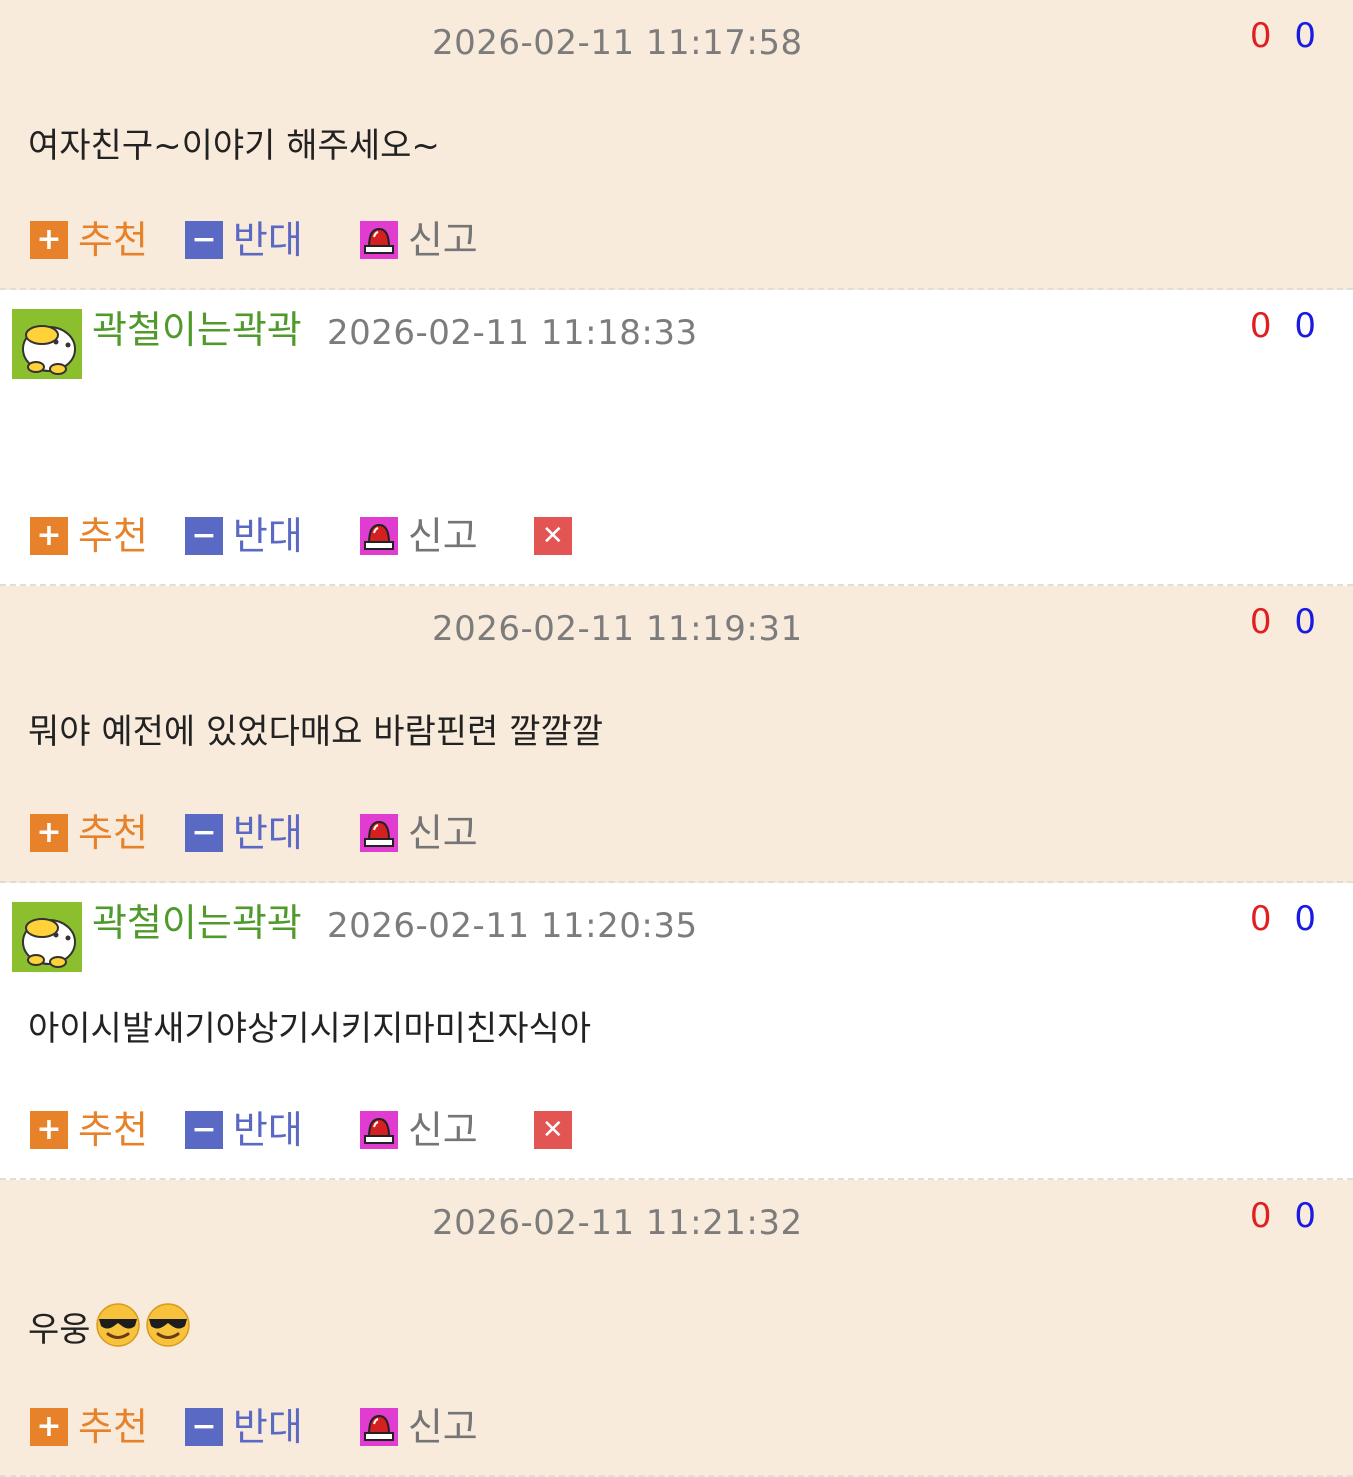 This screenshot has width=1353, height=1477. What do you see at coordinates (617, 43) in the screenshot?
I see `comment-timestamp: 2026-02-11 11:17:58` at bounding box center [617, 43].